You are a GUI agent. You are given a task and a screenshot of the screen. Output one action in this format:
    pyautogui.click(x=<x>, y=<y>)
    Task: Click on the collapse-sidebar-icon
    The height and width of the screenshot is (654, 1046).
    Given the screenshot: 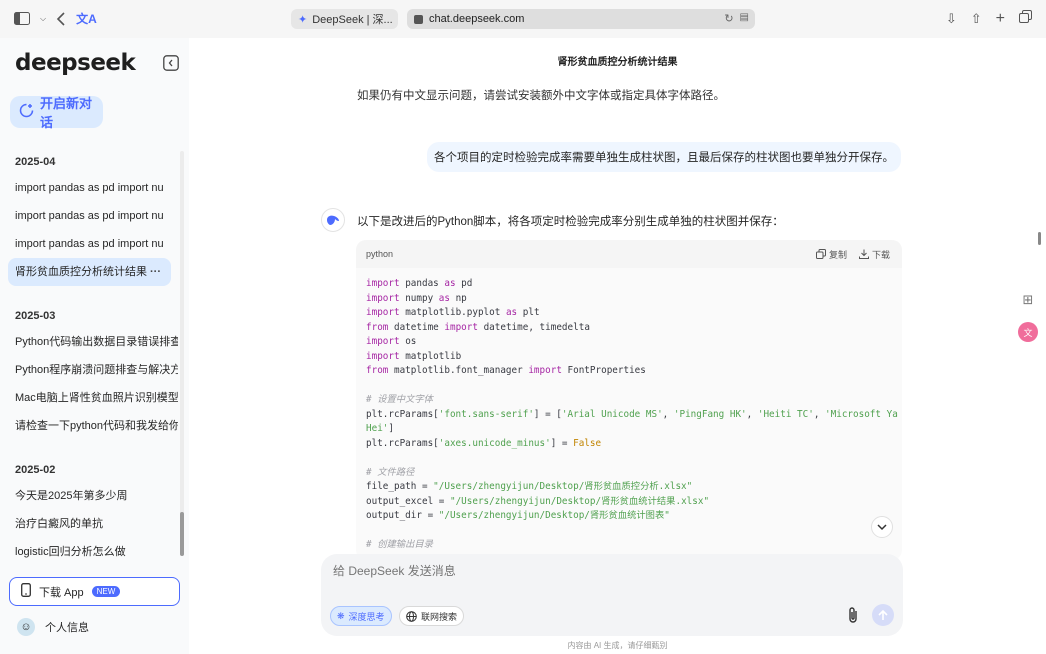 What is the action you would take?
    pyautogui.click(x=171, y=63)
    